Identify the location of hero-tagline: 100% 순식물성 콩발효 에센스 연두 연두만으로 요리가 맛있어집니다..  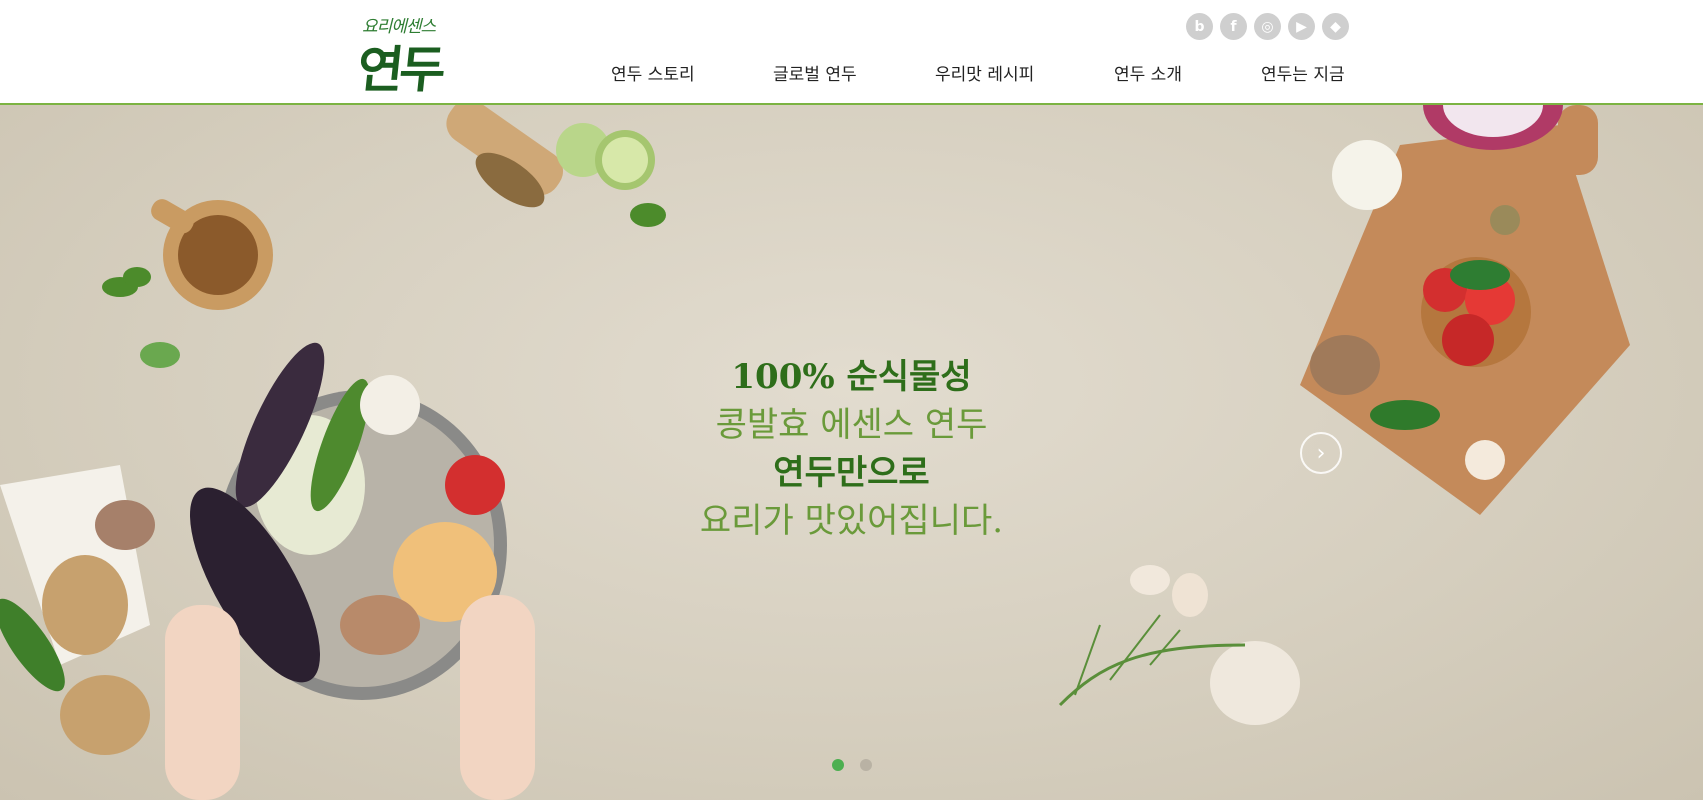
(851, 449).